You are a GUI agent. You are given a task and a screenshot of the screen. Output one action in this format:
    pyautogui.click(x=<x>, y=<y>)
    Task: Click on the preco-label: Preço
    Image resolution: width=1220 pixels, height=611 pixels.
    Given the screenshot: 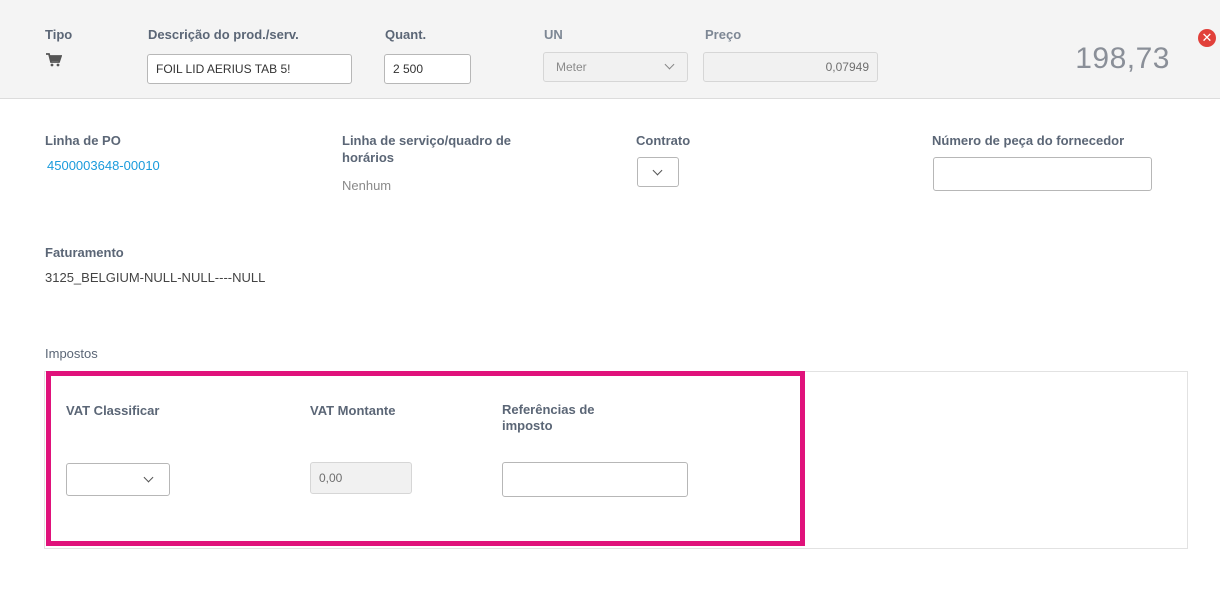 What is the action you would take?
    pyautogui.click(x=723, y=34)
    